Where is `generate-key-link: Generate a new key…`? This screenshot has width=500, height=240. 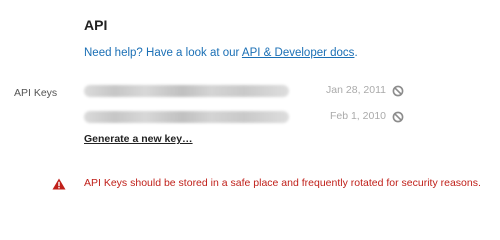
generate-key-link: Generate a new key… is located at coordinates (138, 139).